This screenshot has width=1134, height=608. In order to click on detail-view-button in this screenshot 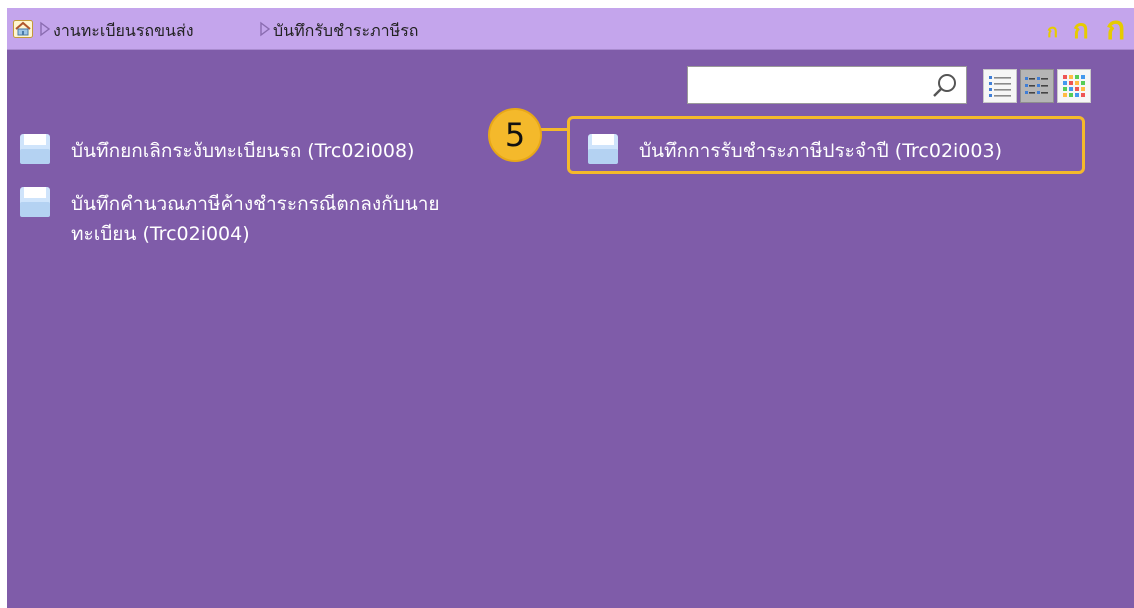, I will do `click(1037, 86)`.